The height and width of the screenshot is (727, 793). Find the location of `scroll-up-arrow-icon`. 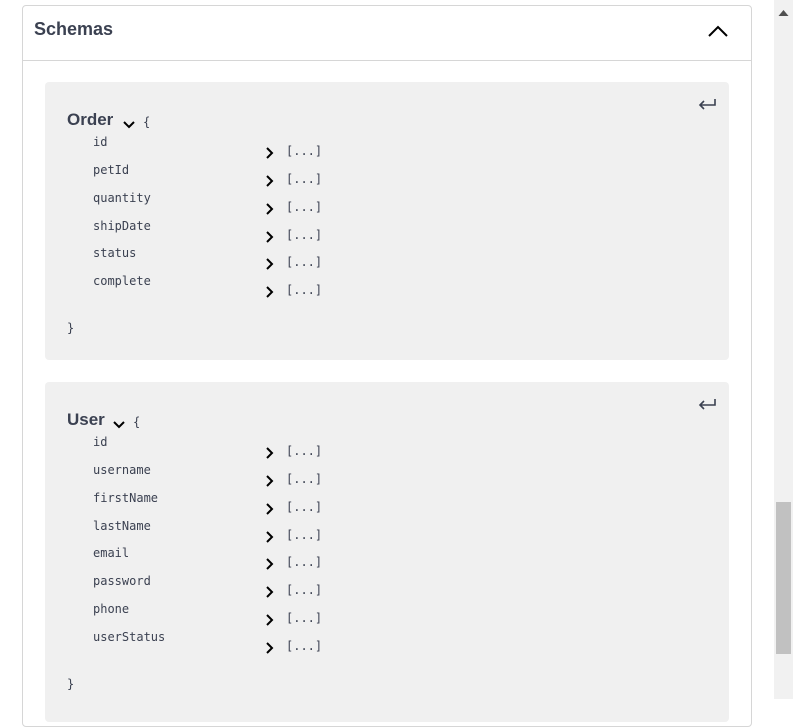

scroll-up-arrow-icon is located at coordinates (783, 13).